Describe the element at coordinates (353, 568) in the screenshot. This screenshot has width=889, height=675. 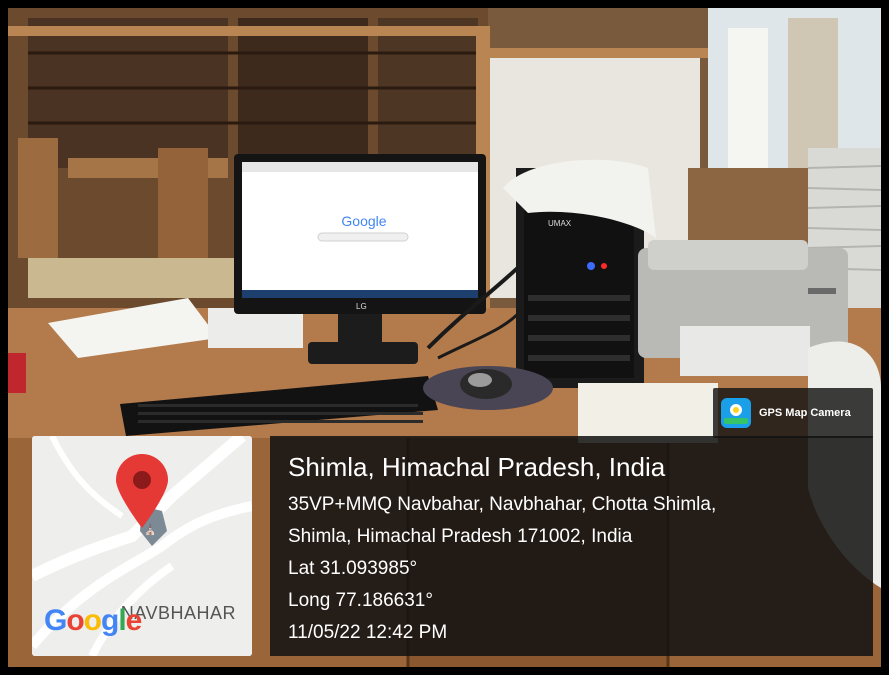
I see `latitude-text: Lat 31.093985°` at that location.